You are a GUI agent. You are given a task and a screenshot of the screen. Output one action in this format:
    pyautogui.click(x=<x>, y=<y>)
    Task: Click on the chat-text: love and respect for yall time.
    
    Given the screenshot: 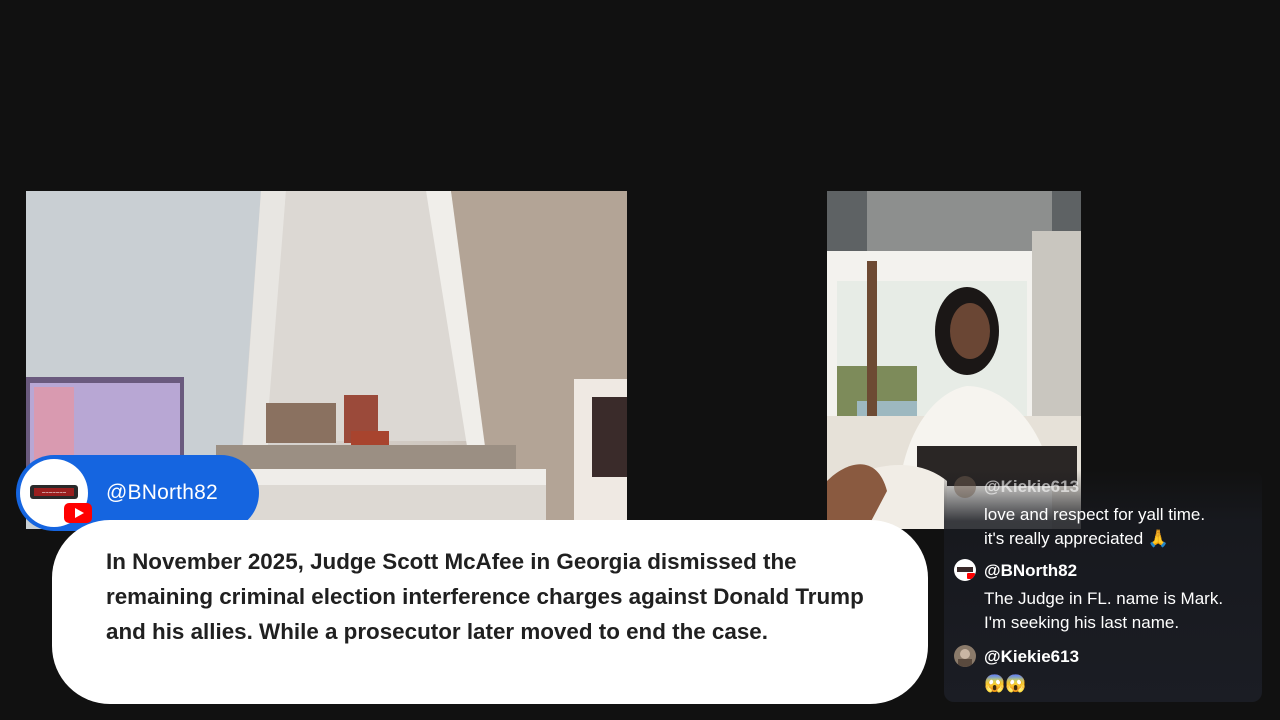 What is the action you would take?
    pyautogui.click(x=1095, y=514)
    